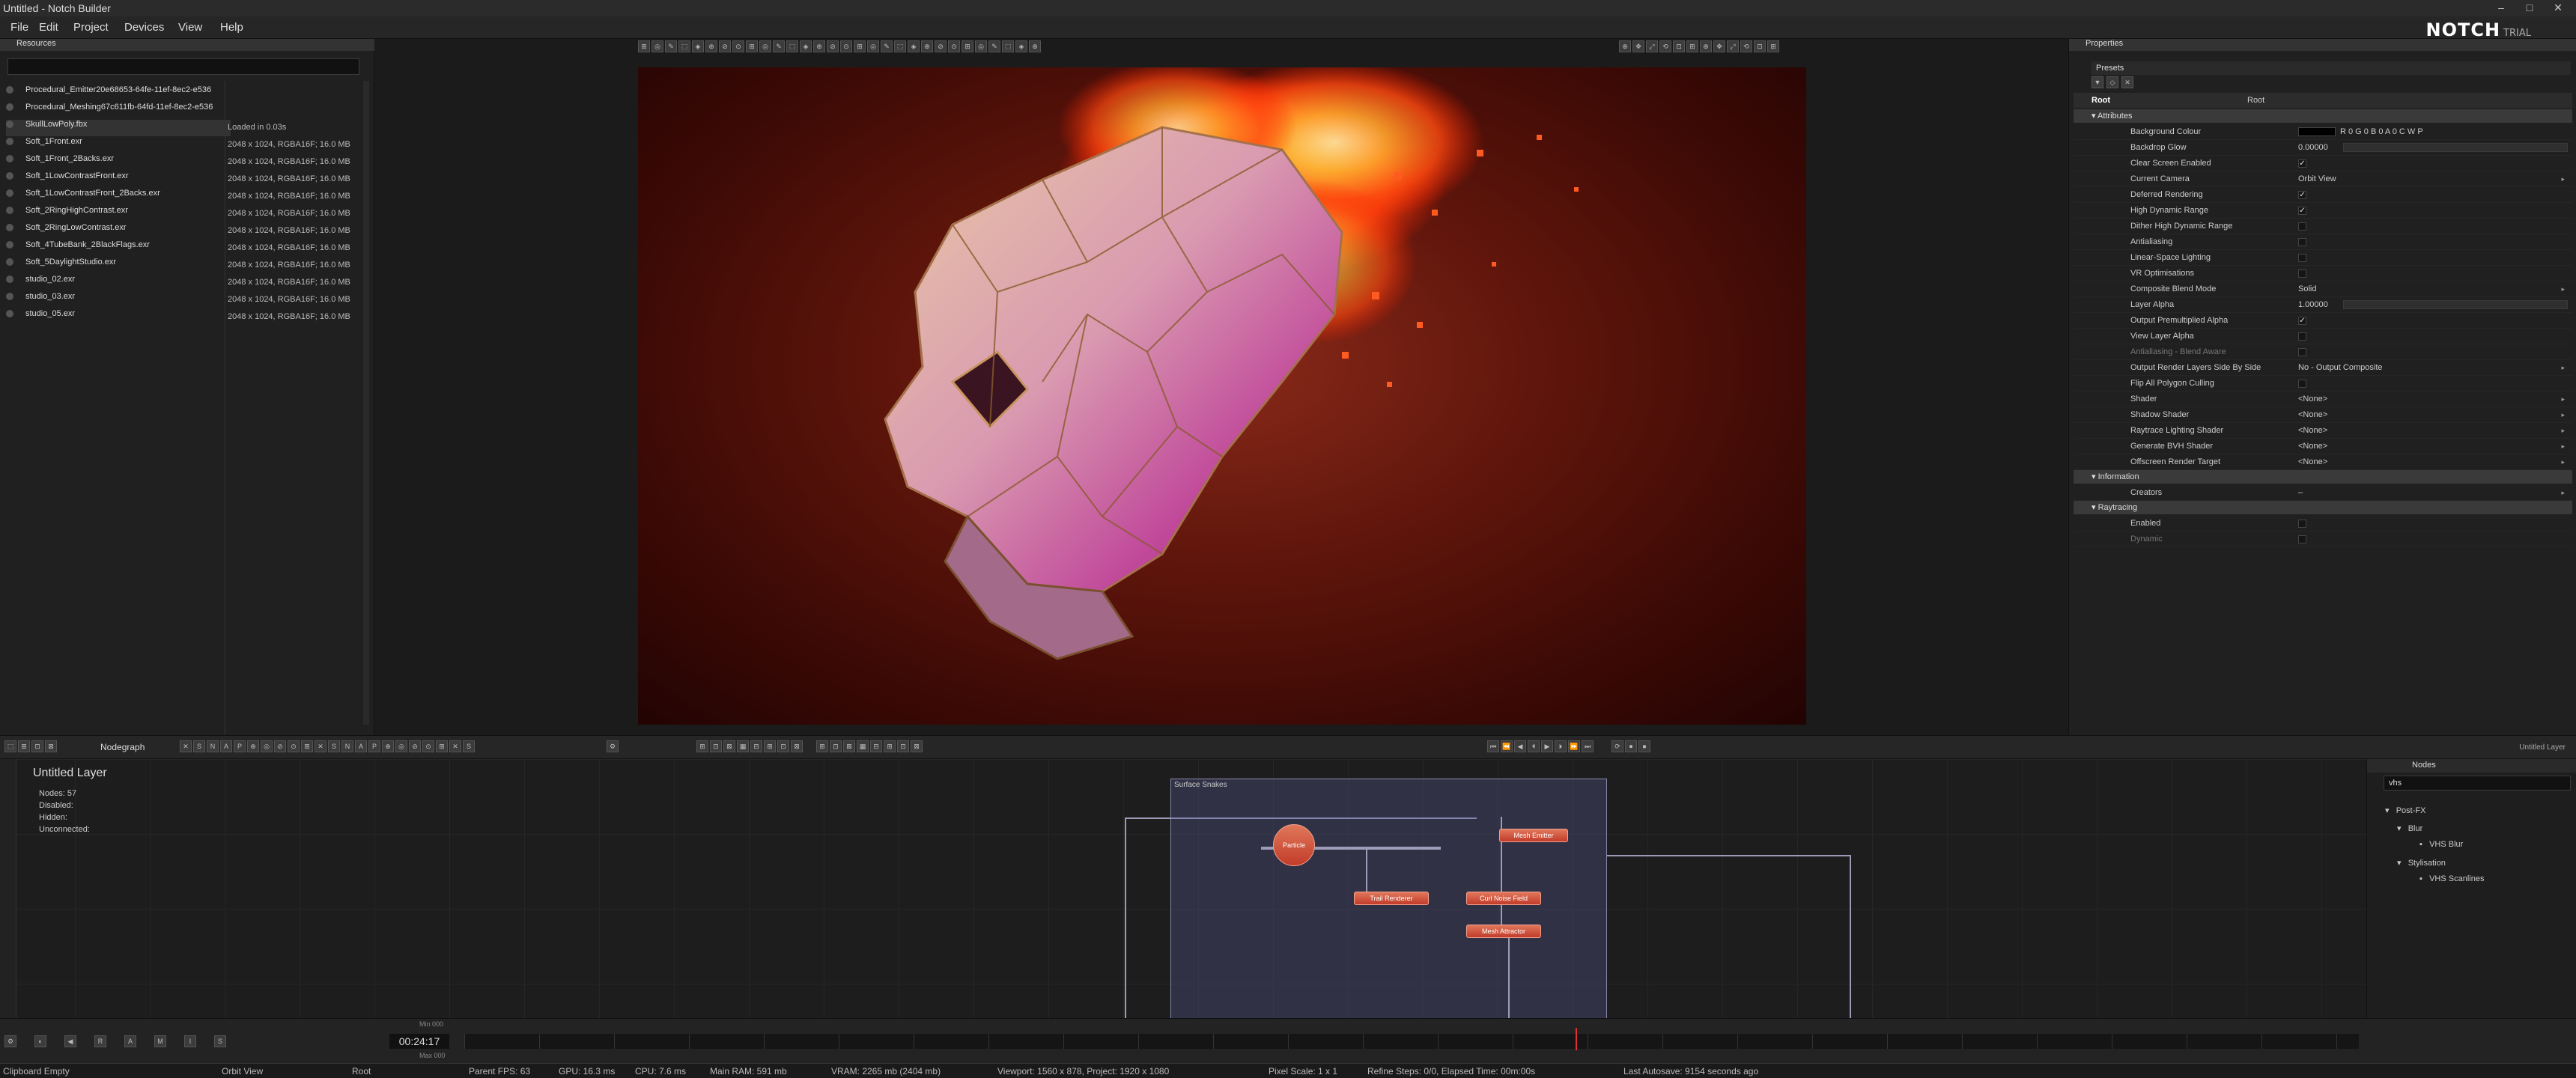  I want to click on node-mesh-attractor: Mesh Attractor, so click(1503, 931).